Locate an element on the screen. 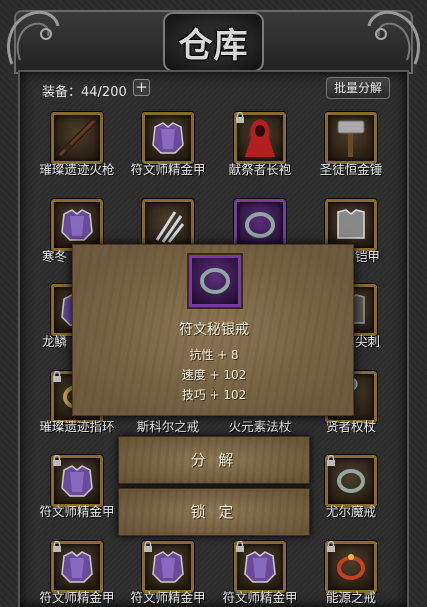 The image size is (427, 607). hammer-icon is located at coordinates (351, 138).